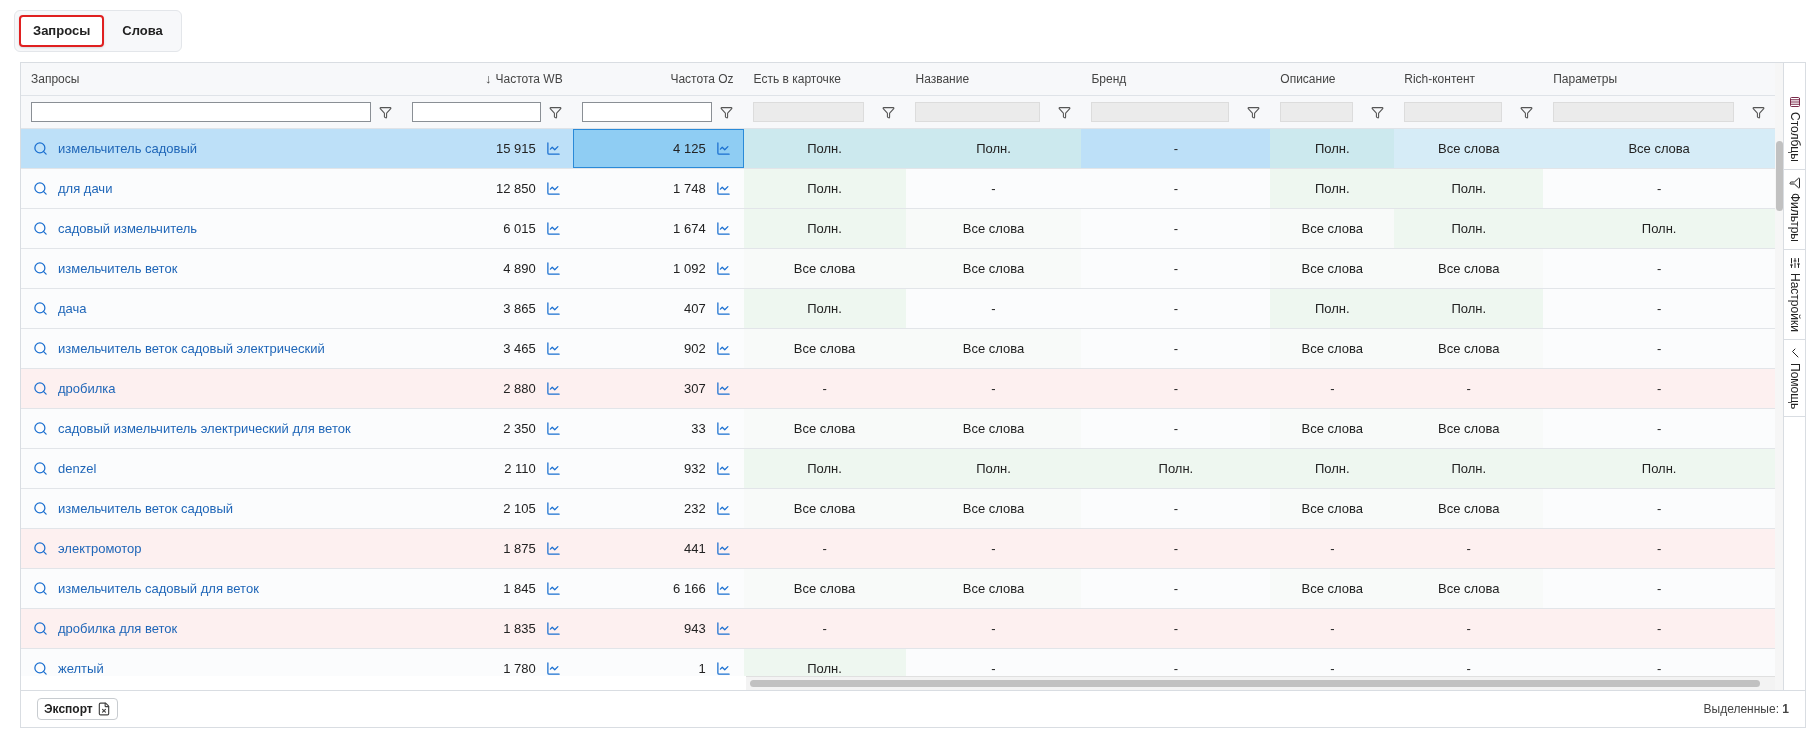 The image size is (1806, 738). I want to click on table-row: denzel 2 110 932 Полн. Полн. Полн. Полн. Полн. Полн., so click(898, 469).